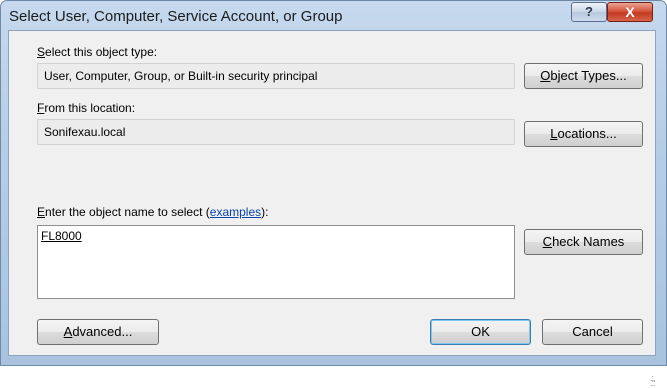  What do you see at coordinates (101, 52) in the screenshot?
I see `object-type-label-rest: elect this object type:` at bounding box center [101, 52].